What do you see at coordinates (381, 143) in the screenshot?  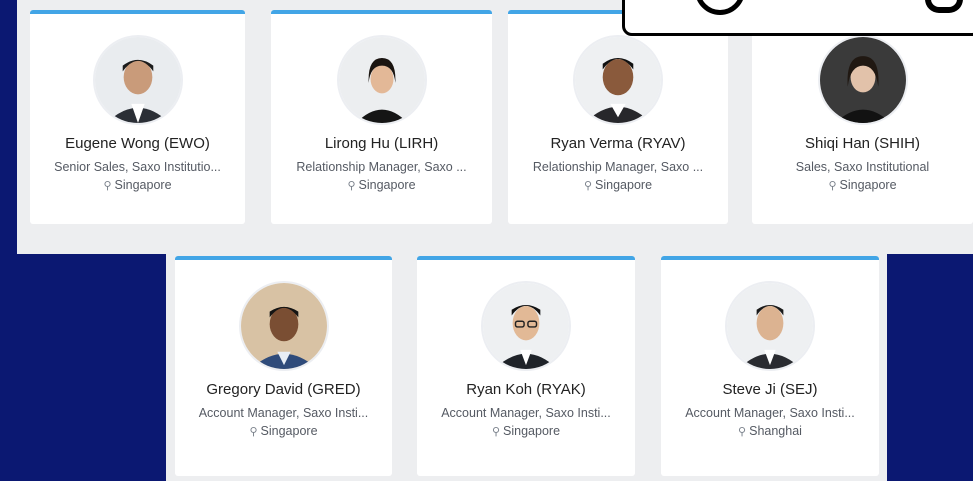 I see `contact-name: Lirong Hu (LIRH)` at bounding box center [381, 143].